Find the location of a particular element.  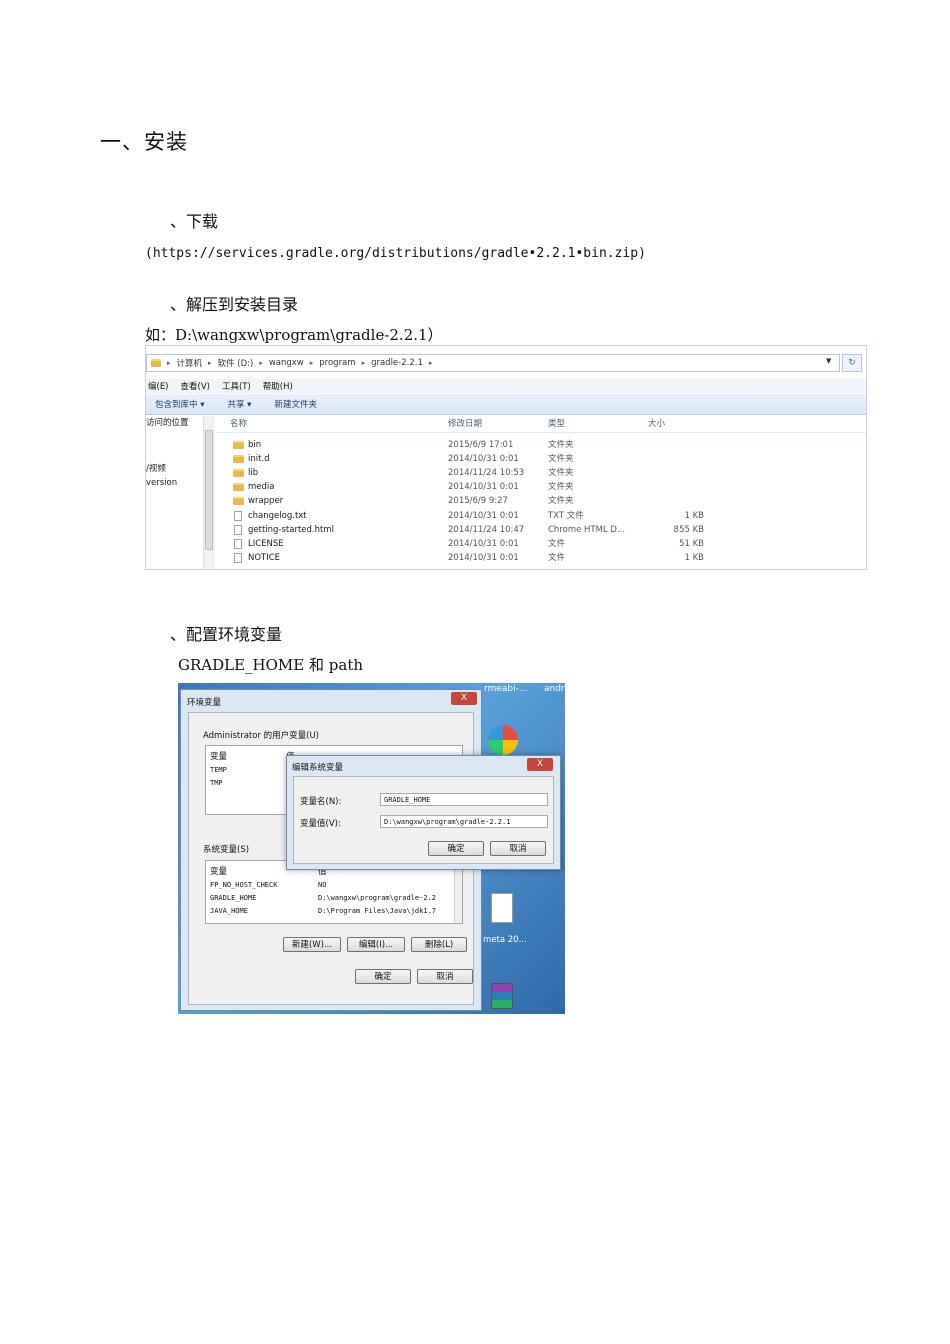

var-value-input: D:\wangxw\program\gradle-2.2.1 is located at coordinates (464, 821).